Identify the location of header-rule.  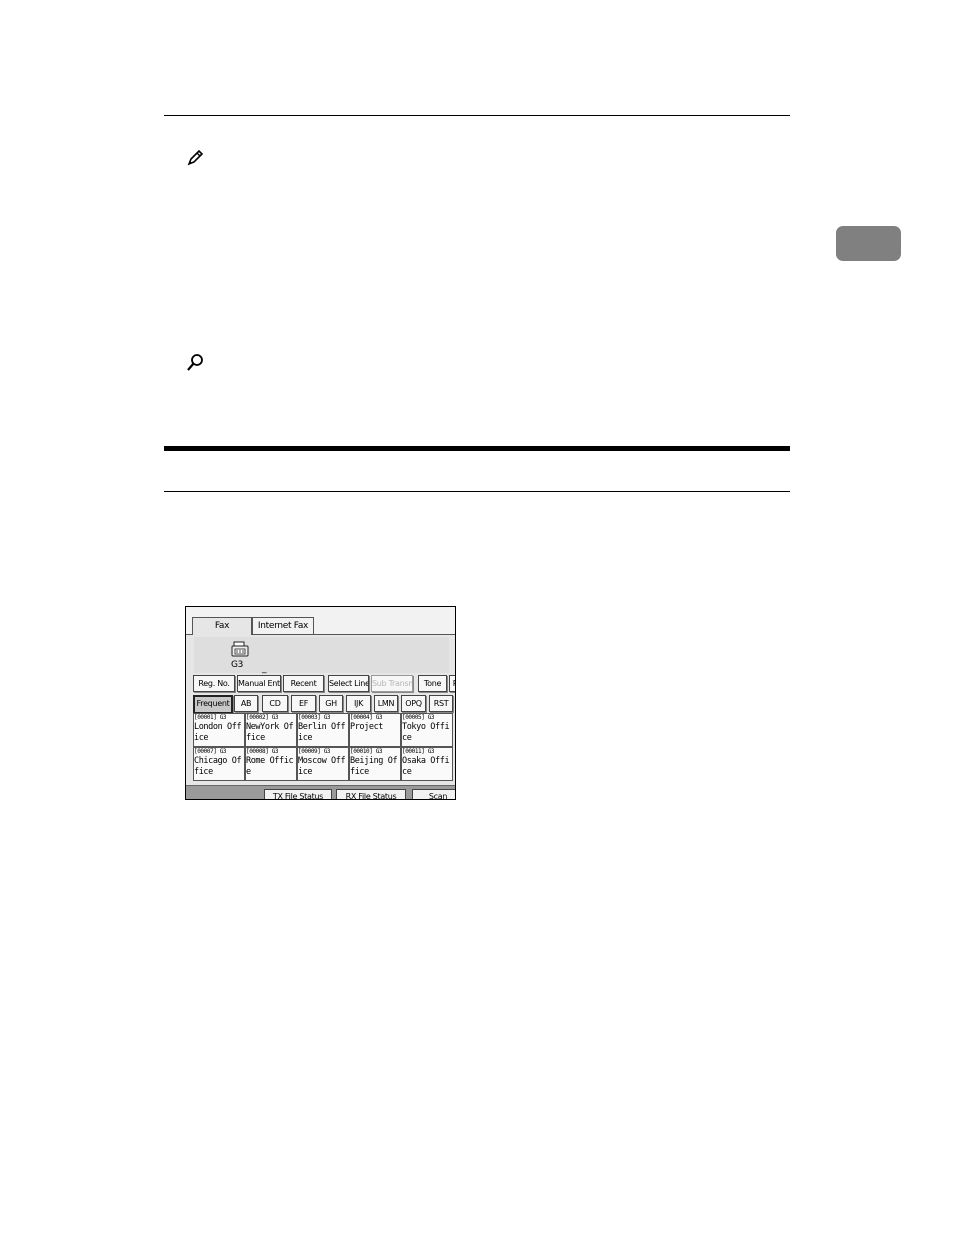
(477, 115).